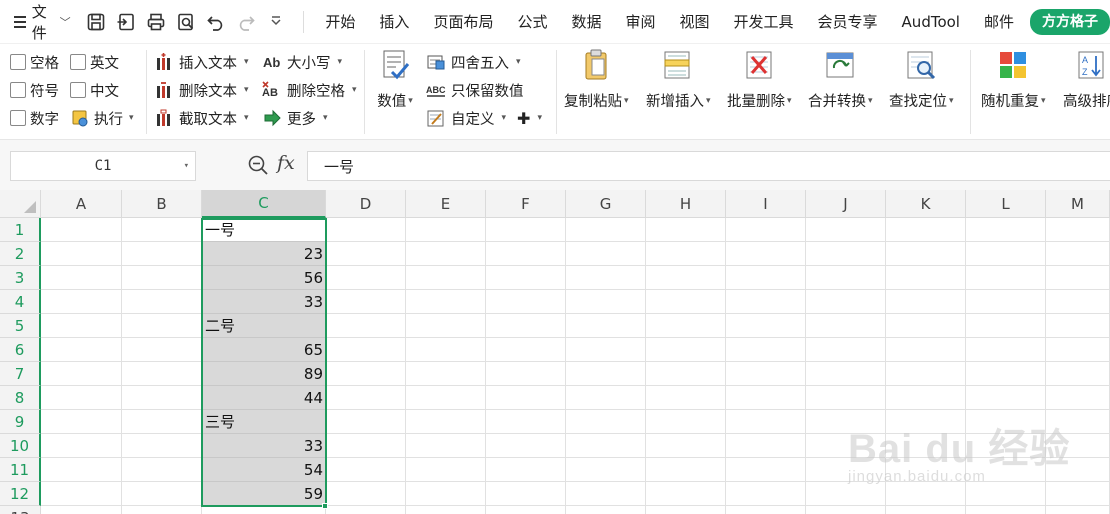 This screenshot has width=1110, height=514. What do you see at coordinates (1078, 204) in the screenshot?
I see `column-header-m: M` at bounding box center [1078, 204].